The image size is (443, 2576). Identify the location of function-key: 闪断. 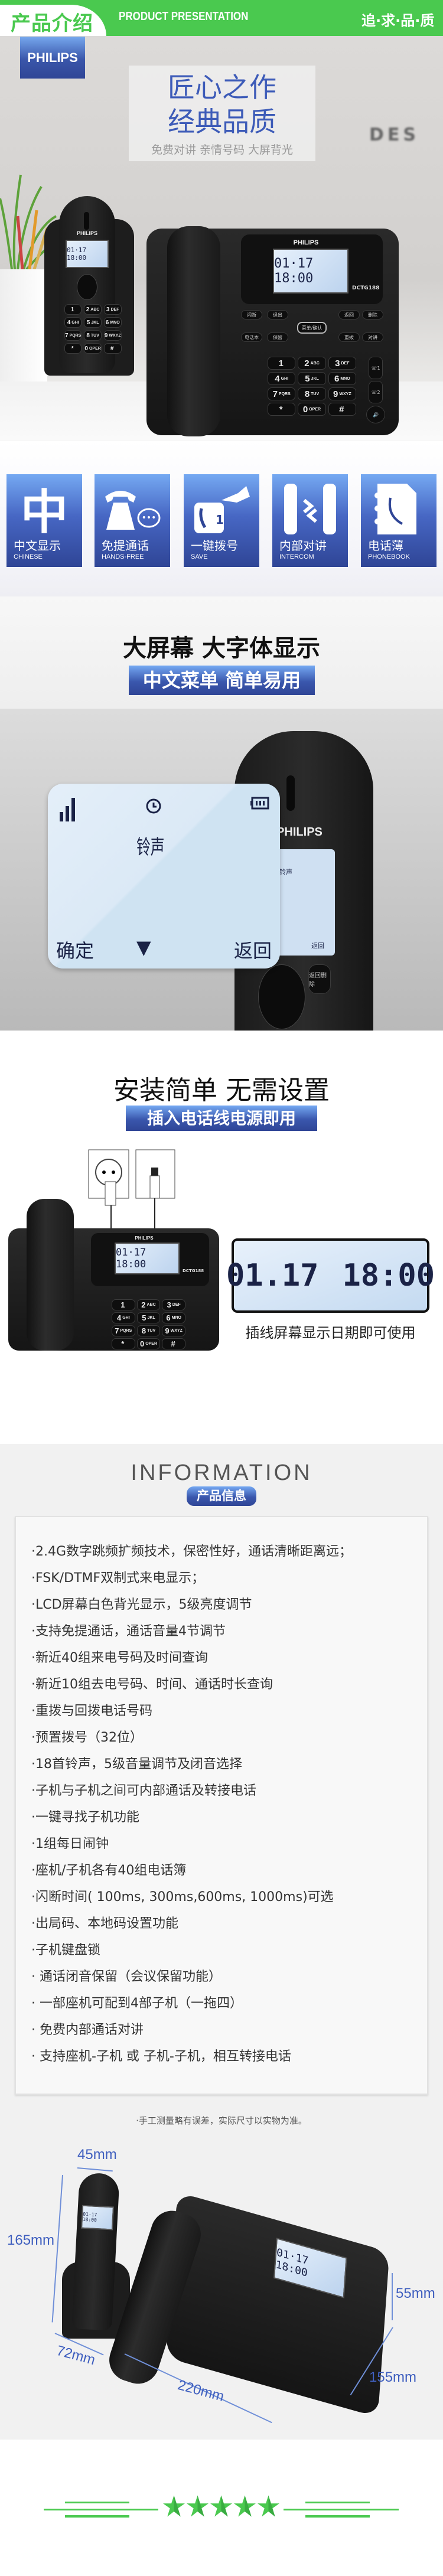
(251, 314).